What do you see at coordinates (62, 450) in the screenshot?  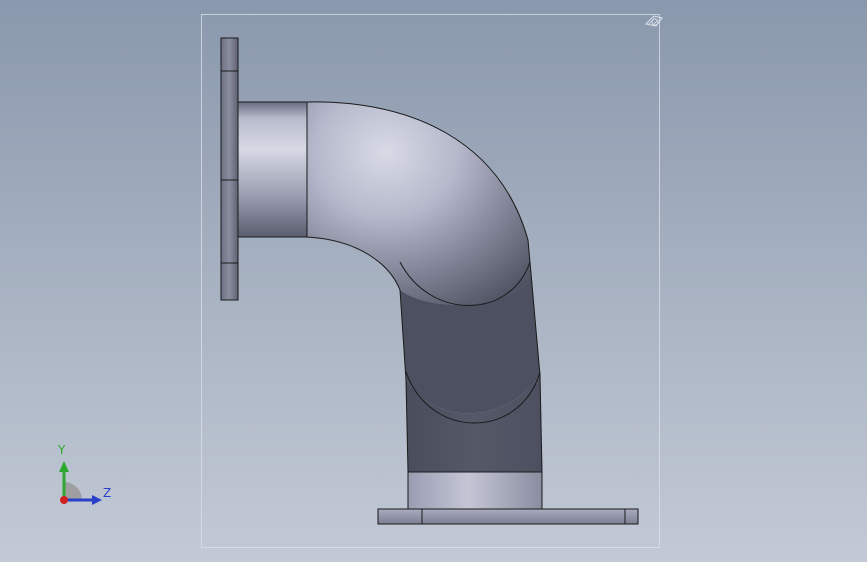 I see `triad-y-label: Y` at bounding box center [62, 450].